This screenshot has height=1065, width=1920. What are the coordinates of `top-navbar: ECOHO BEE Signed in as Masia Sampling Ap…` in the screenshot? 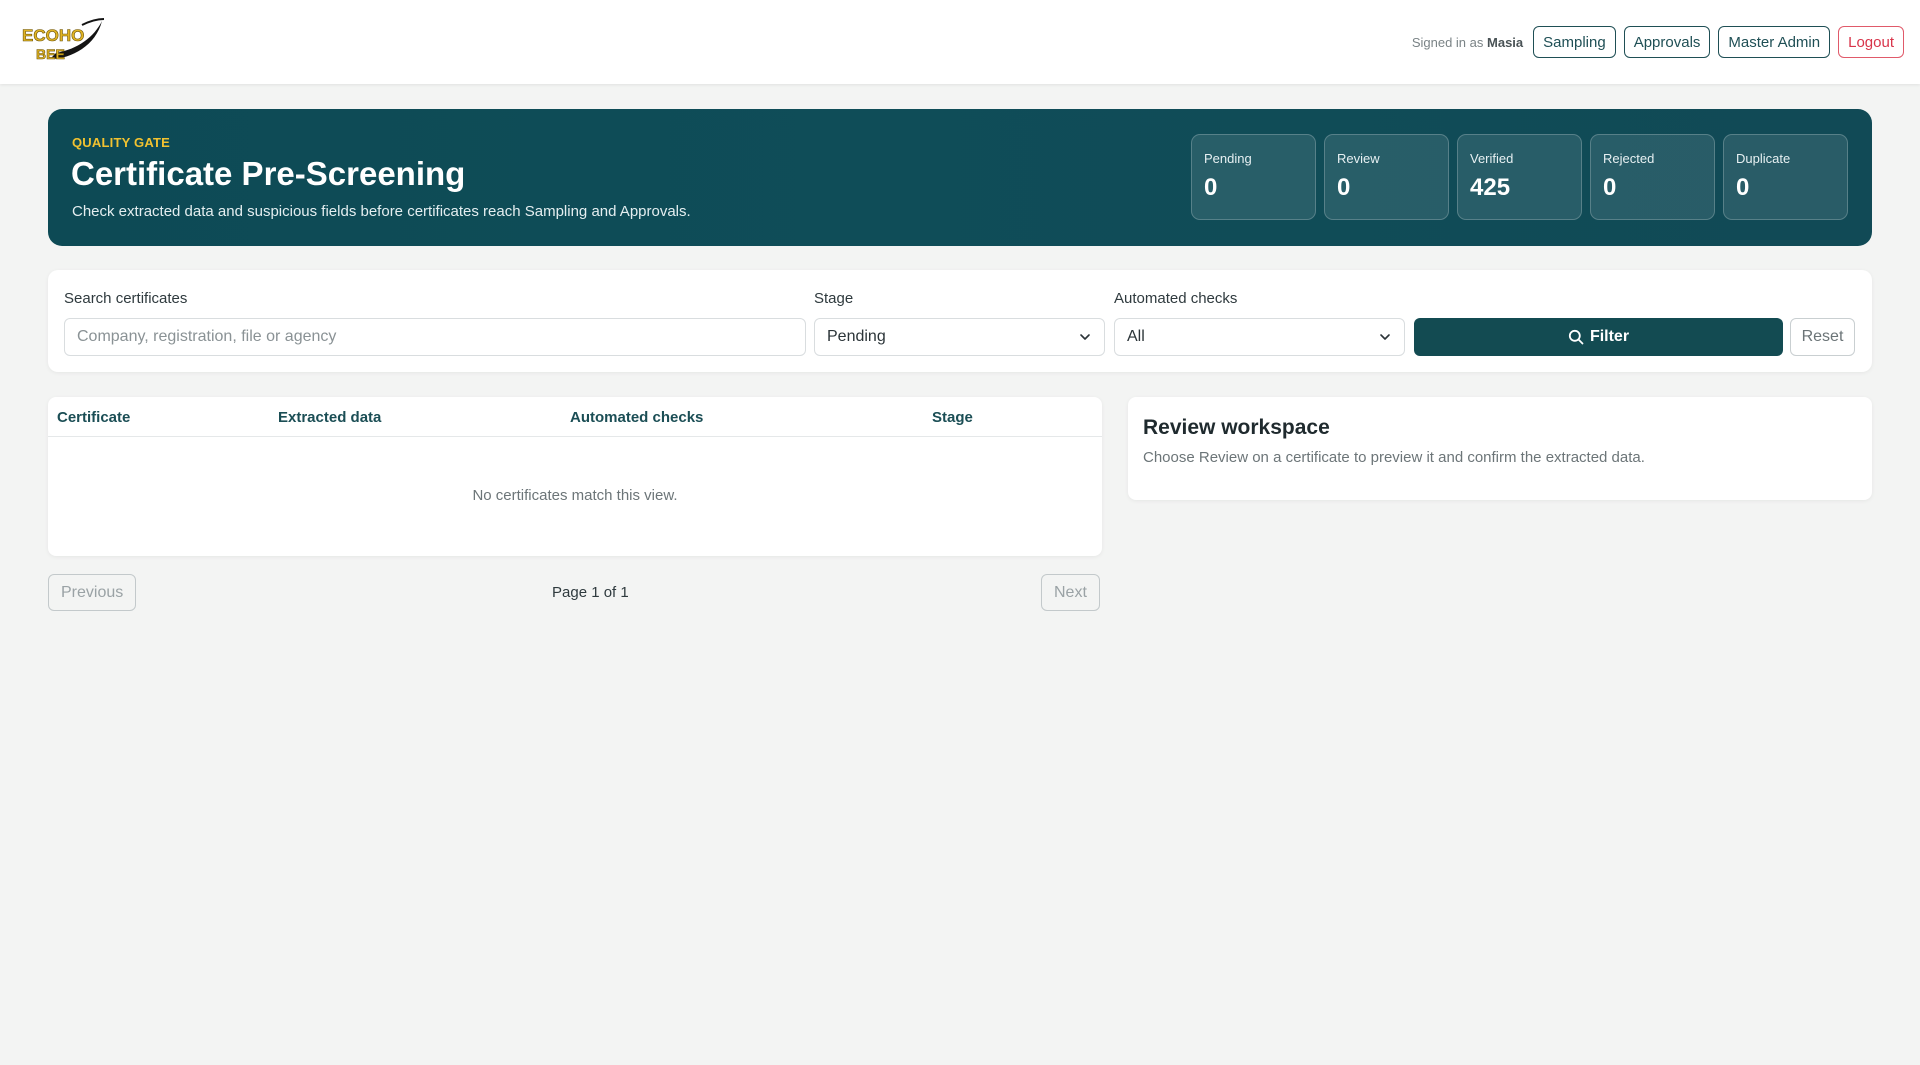 It's located at (960, 42).